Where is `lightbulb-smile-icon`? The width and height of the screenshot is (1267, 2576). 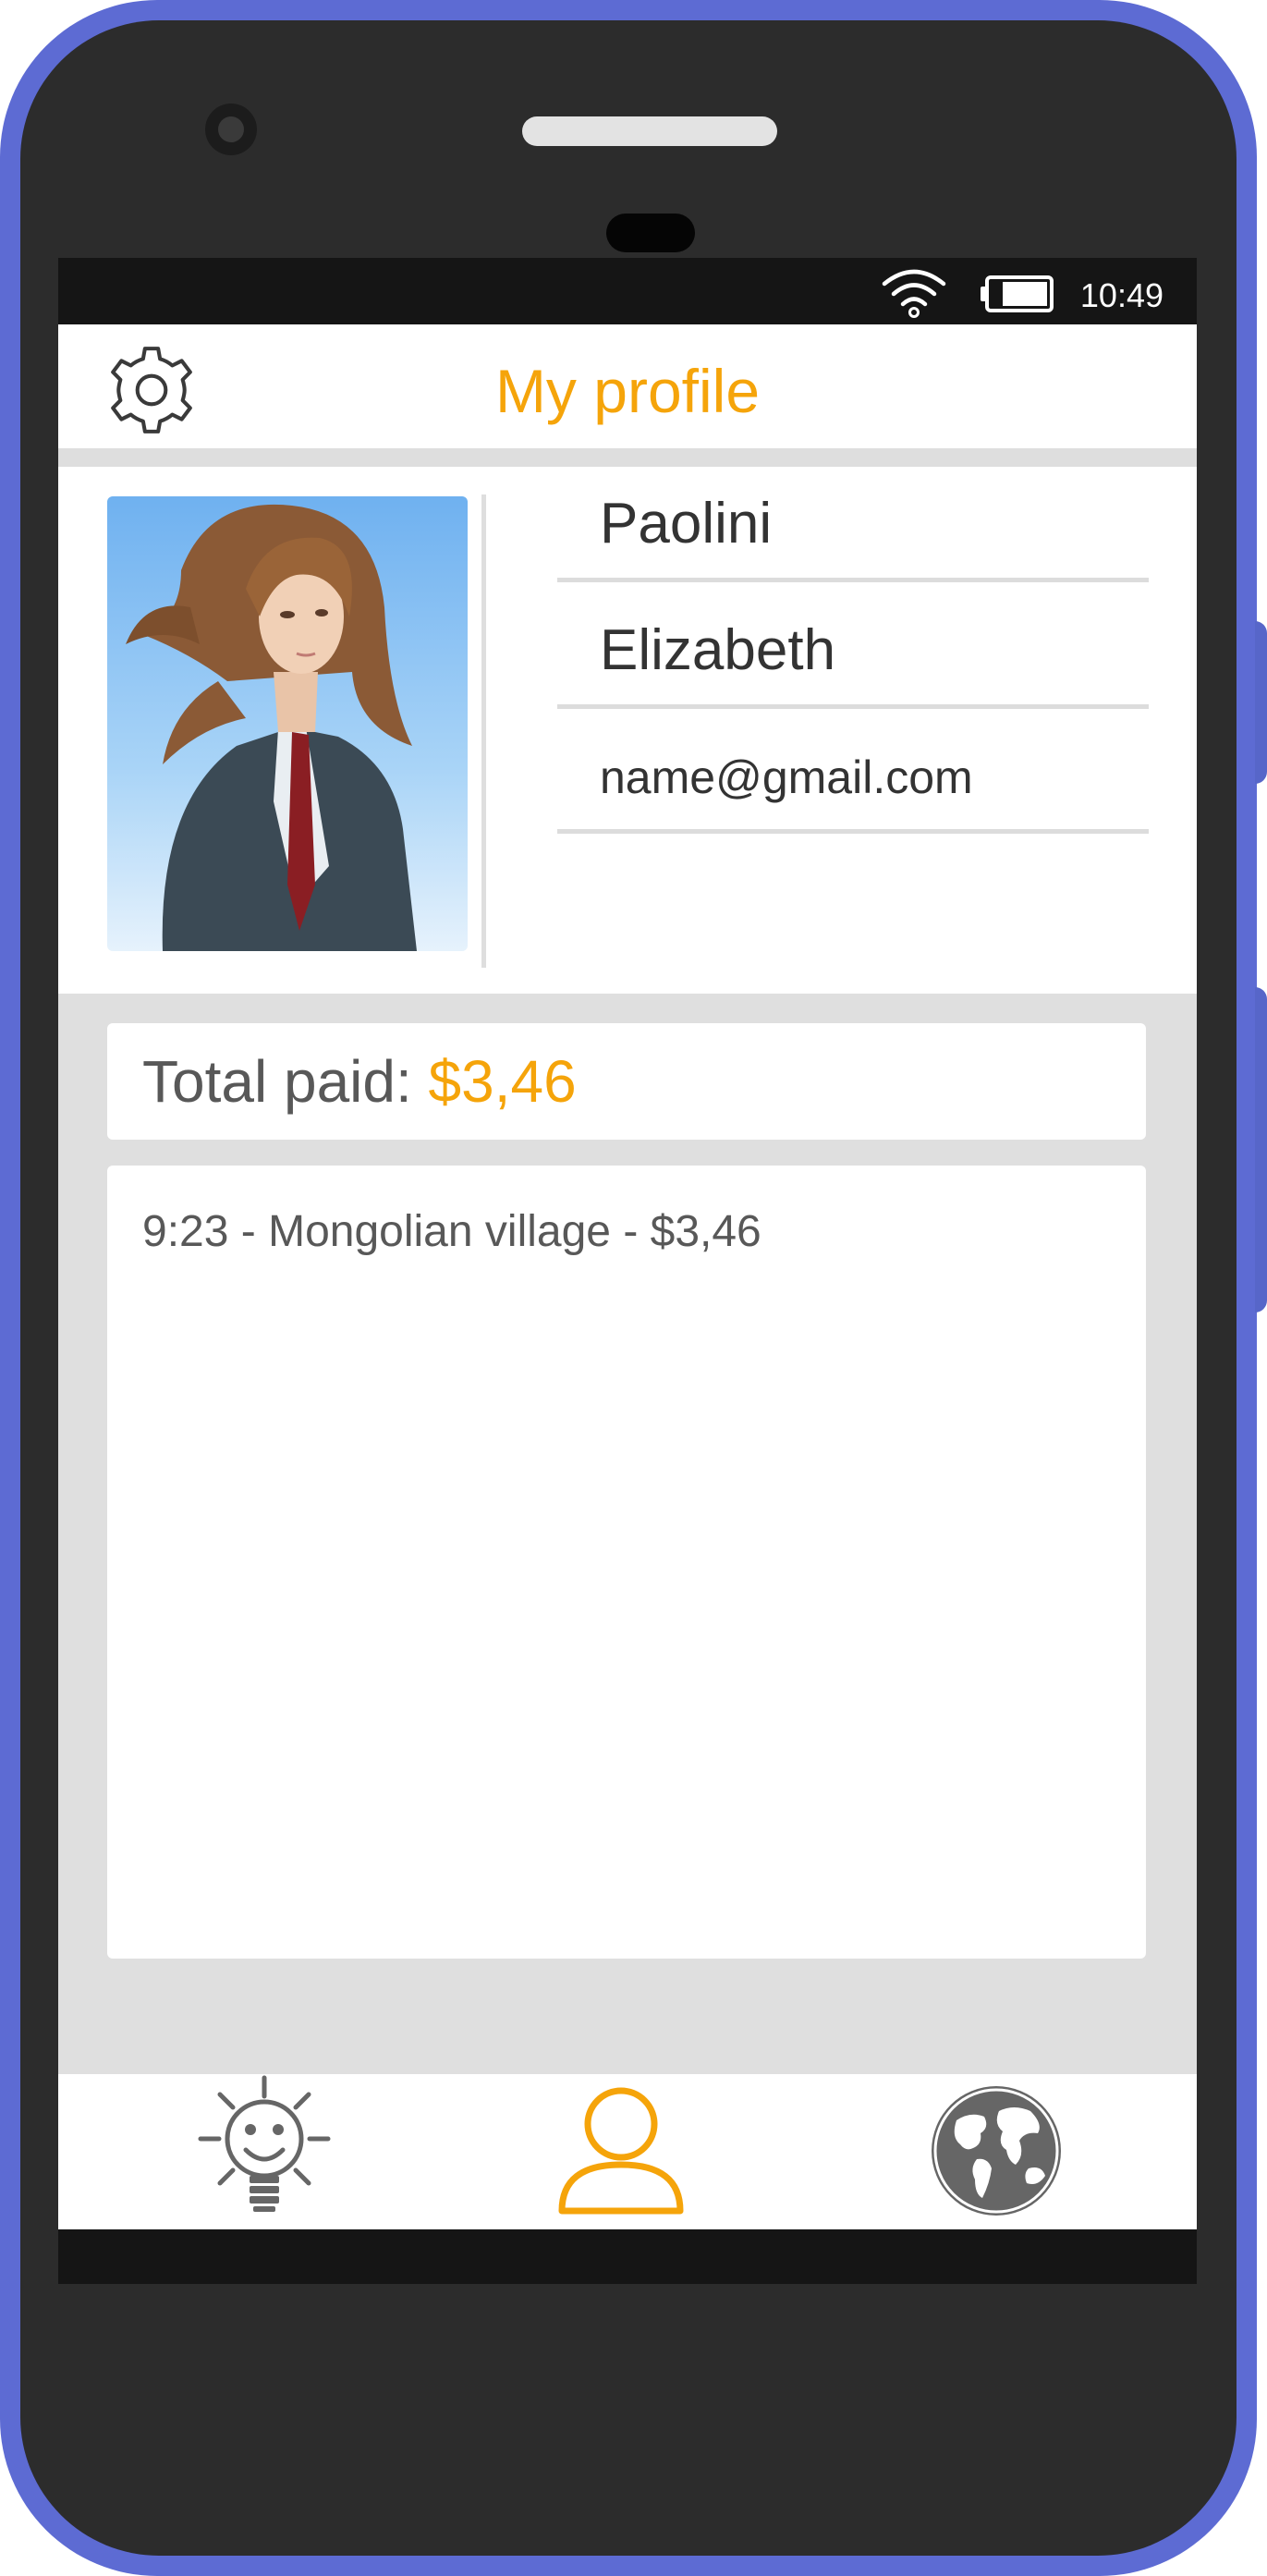 lightbulb-smile-icon is located at coordinates (264, 2143).